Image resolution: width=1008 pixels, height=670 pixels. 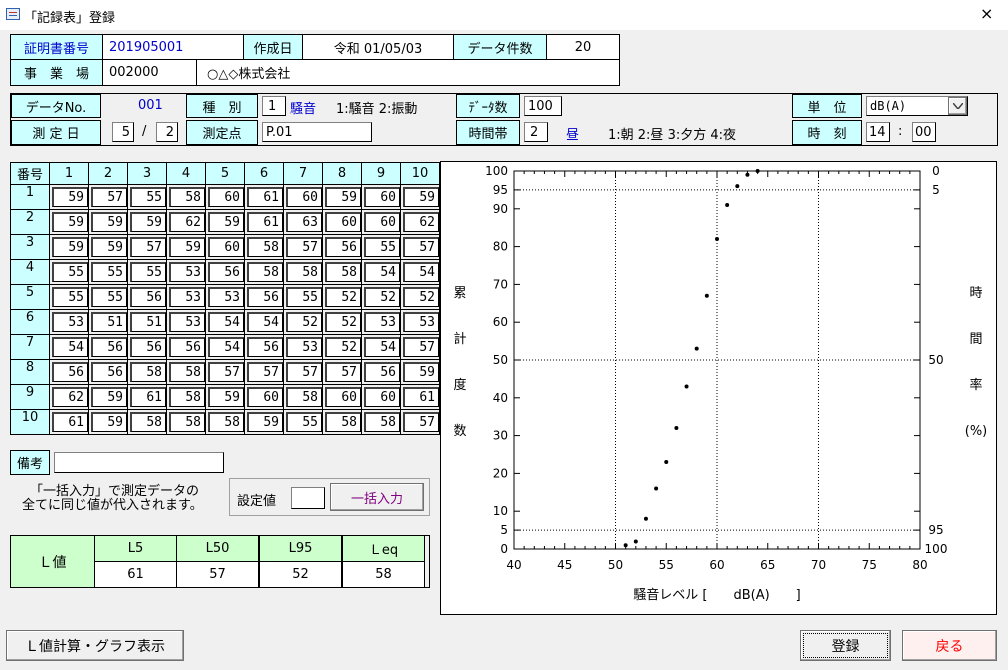 I want to click on cert-value: 201905001, so click(x=173, y=47).